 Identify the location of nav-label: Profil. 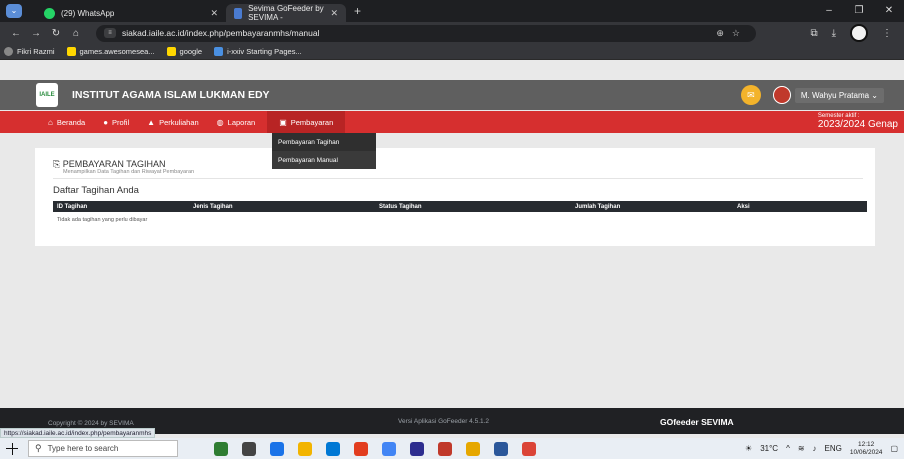
(121, 122).